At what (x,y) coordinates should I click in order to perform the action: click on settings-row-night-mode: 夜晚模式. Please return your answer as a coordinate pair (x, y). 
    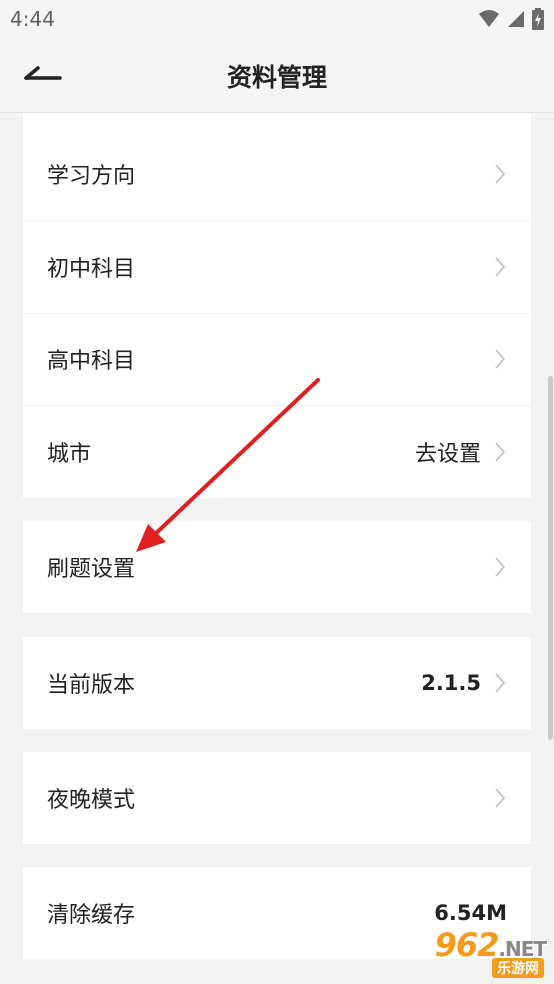
    Looking at the image, I should click on (277, 798).